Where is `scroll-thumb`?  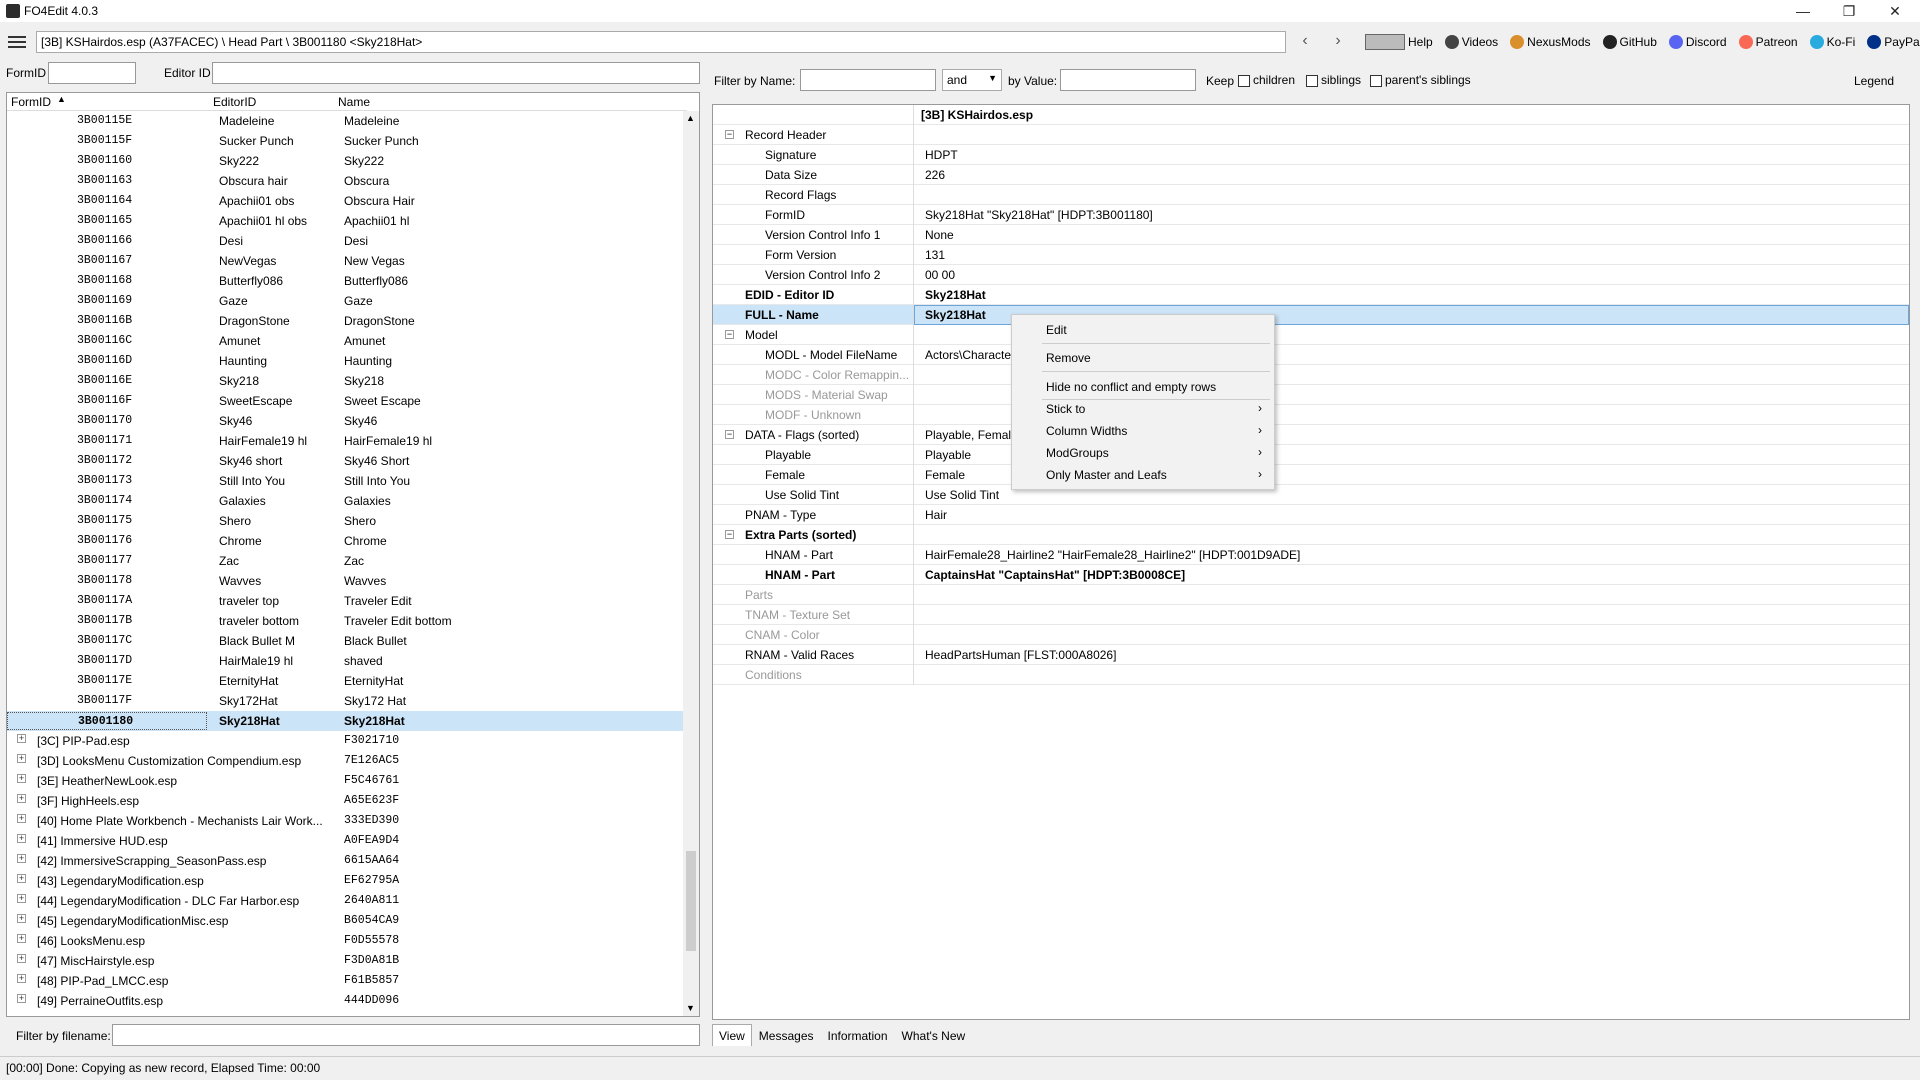 scroll-thumb is located at coordinates (691, 901).